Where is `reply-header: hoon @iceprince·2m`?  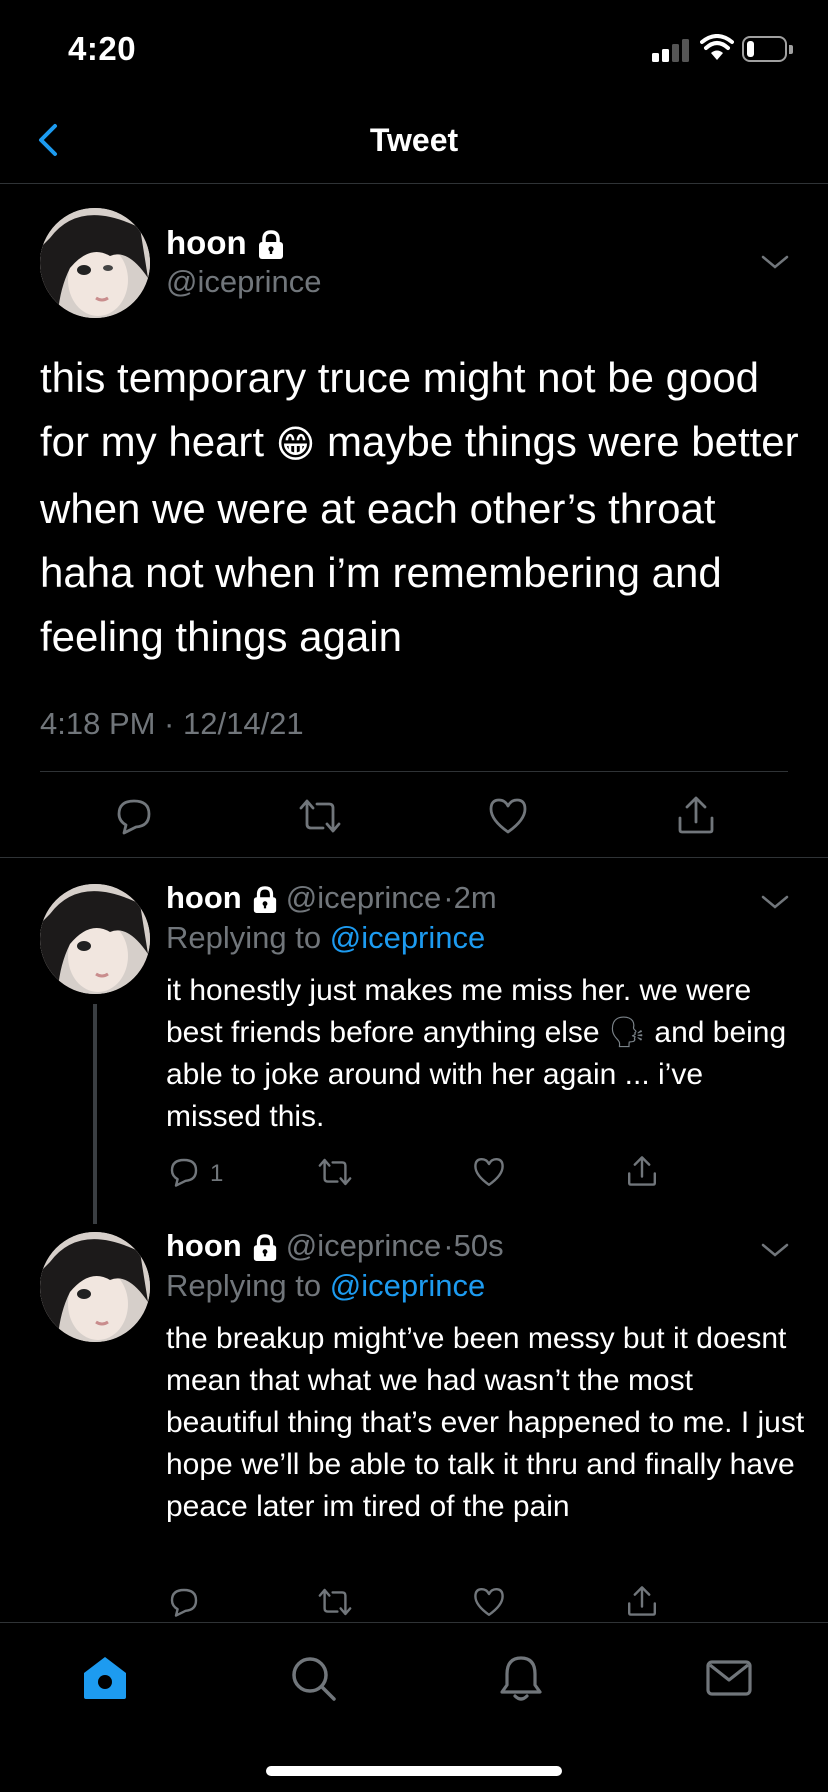 reply-header: hoon @iceprince·2m is located at coordinates (331, 898).